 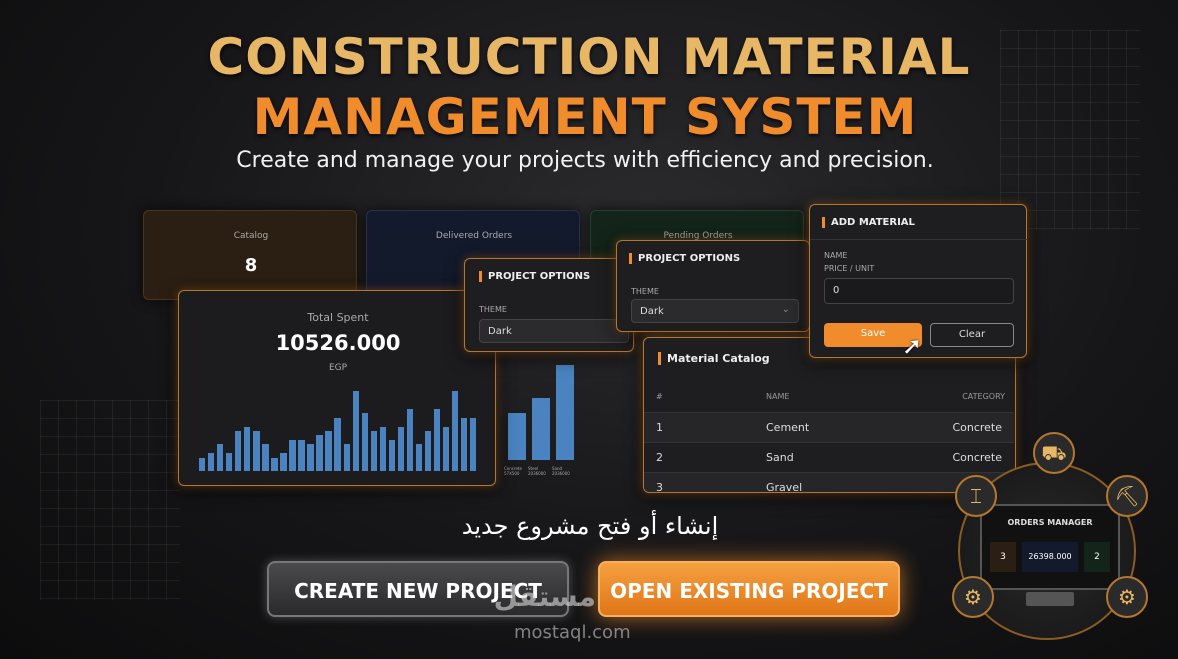 I want to click on gear-icon: ⚙, so click(x=1127, y=597).